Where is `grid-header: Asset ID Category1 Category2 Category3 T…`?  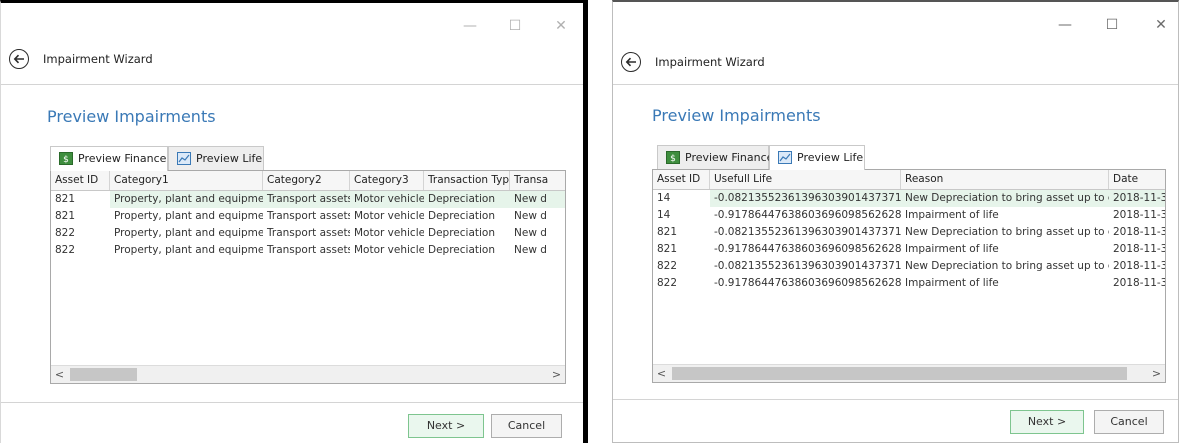
grid-header: Asset ID Category1 Category2 Category3 T… is located at coordinates (308, 181).